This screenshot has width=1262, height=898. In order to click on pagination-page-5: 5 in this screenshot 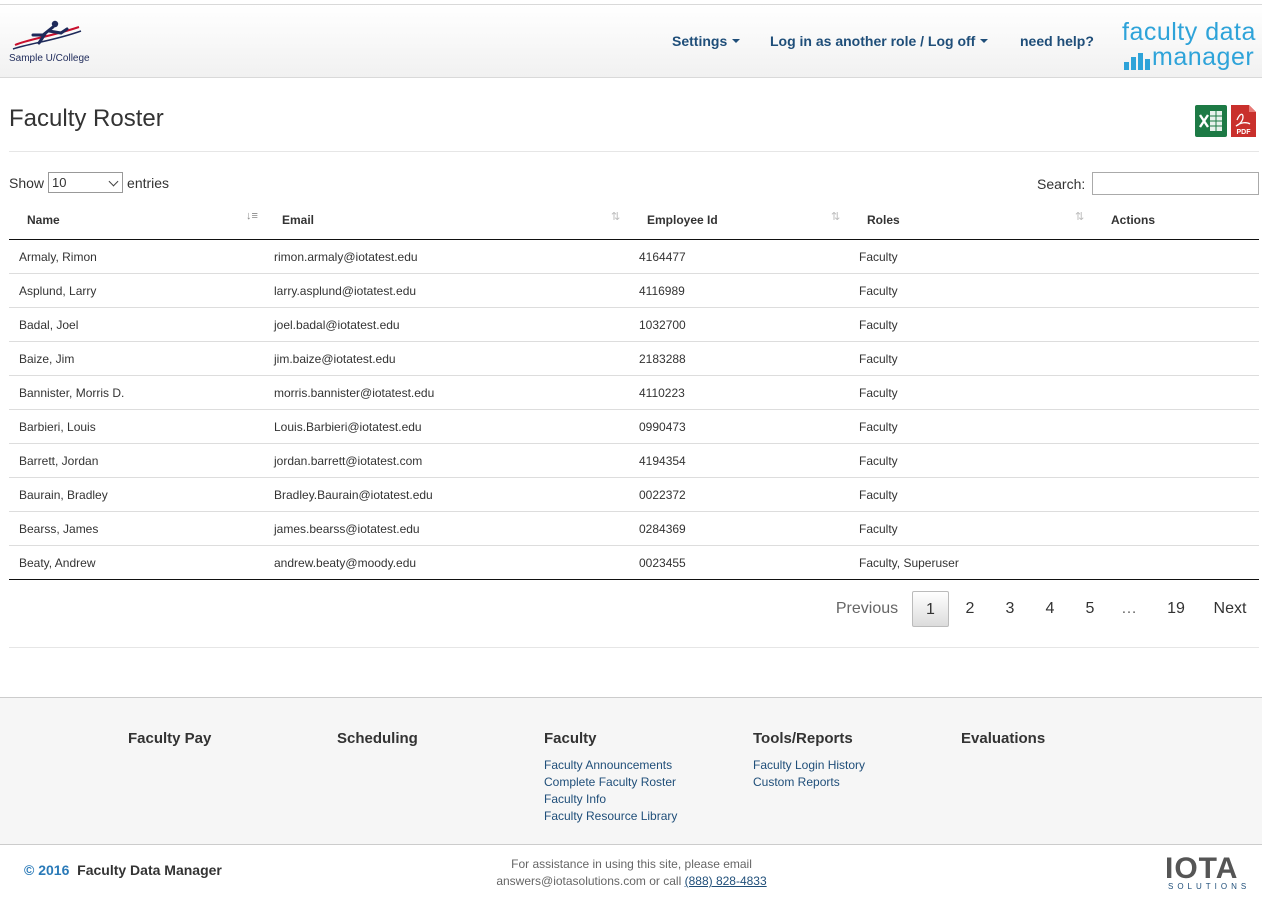, I will do `click(1090, 609)`.